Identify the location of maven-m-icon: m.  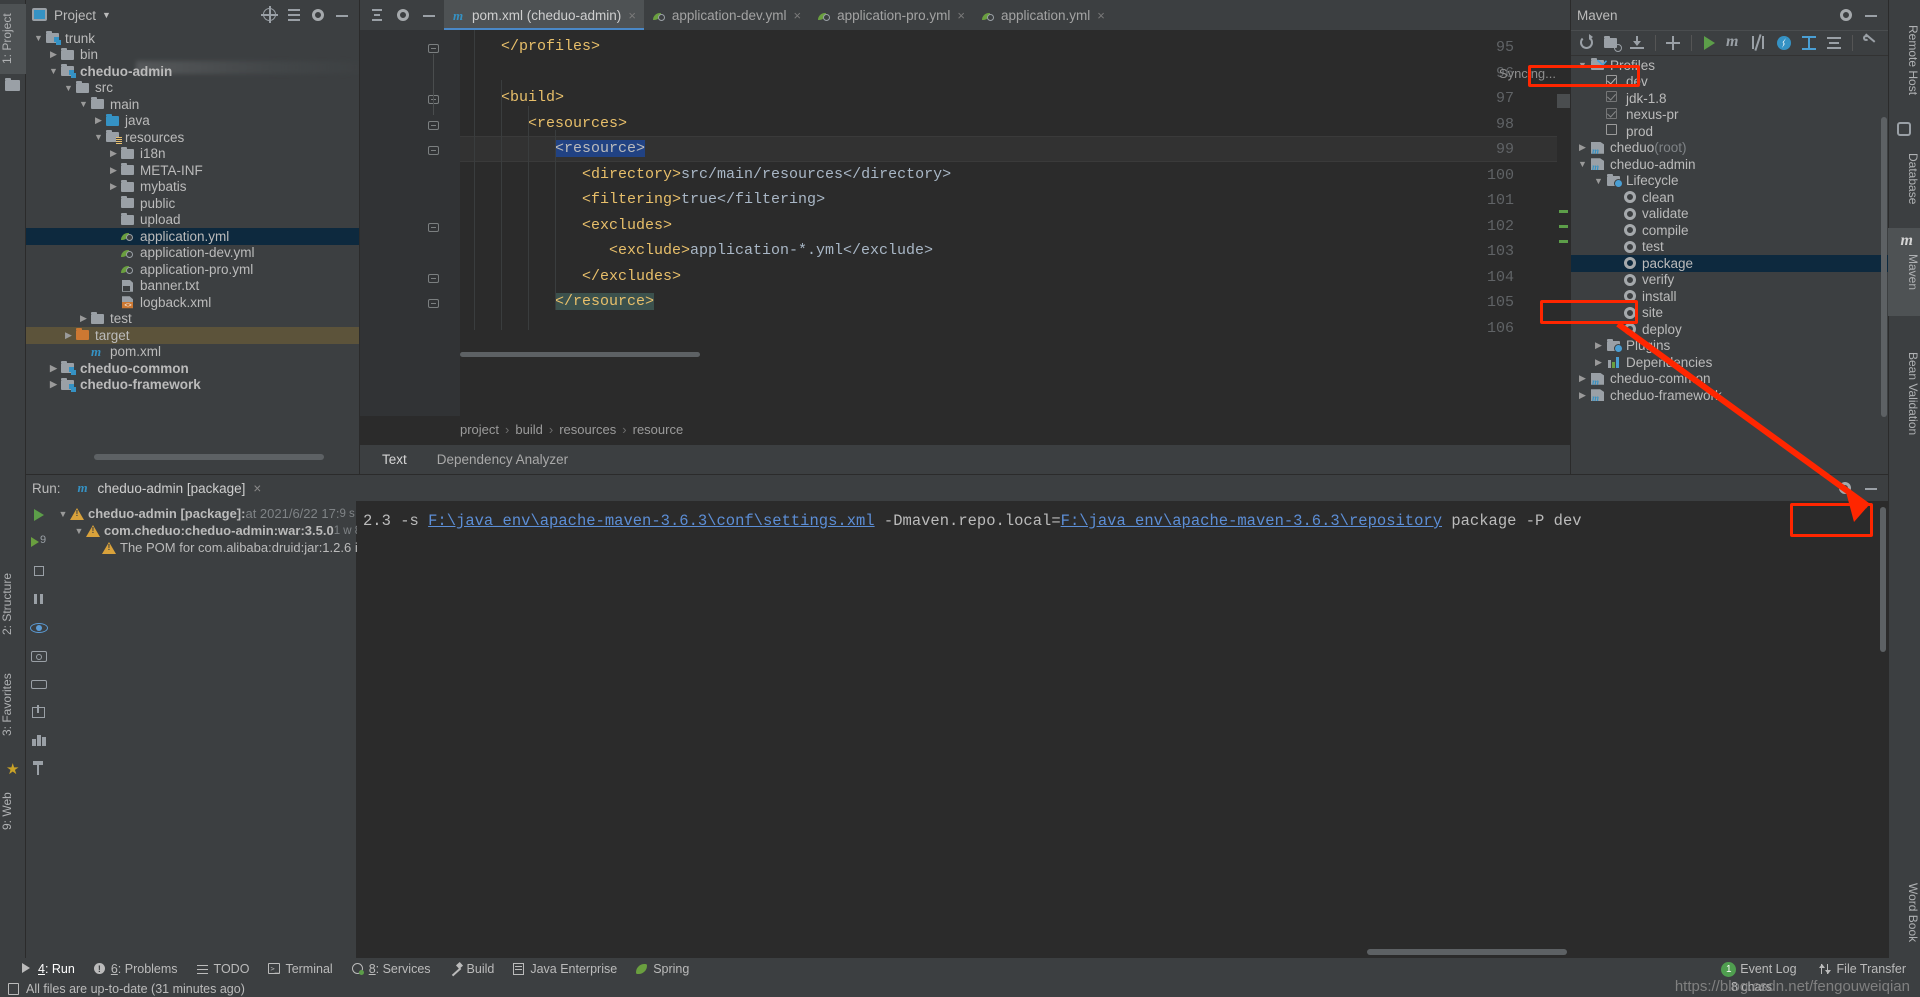
(1734, 43).